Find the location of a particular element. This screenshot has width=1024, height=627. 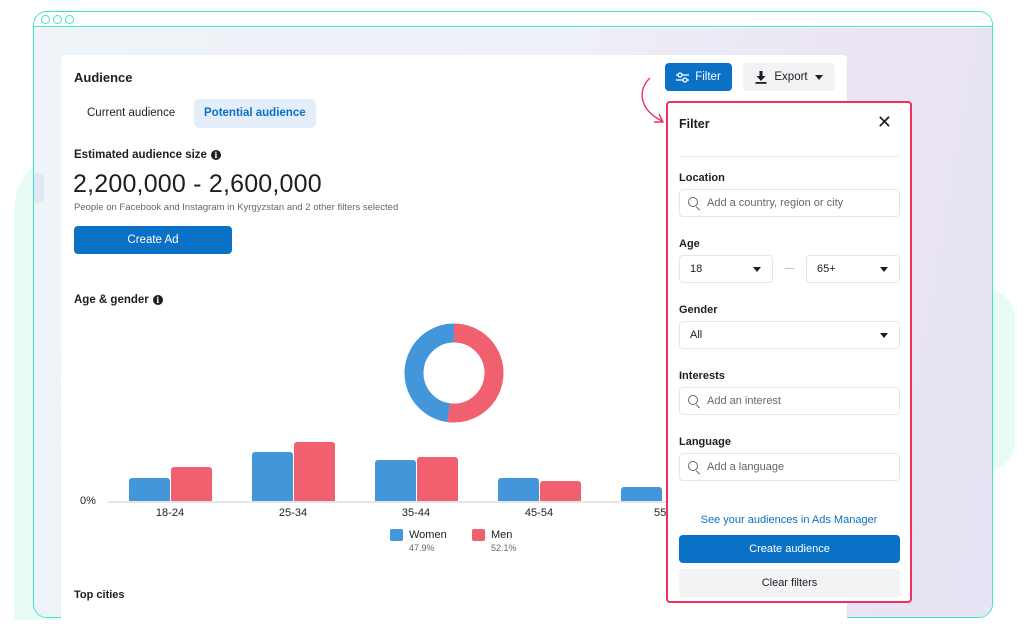

legend-swatch-men is located at coordinates (478, 535).